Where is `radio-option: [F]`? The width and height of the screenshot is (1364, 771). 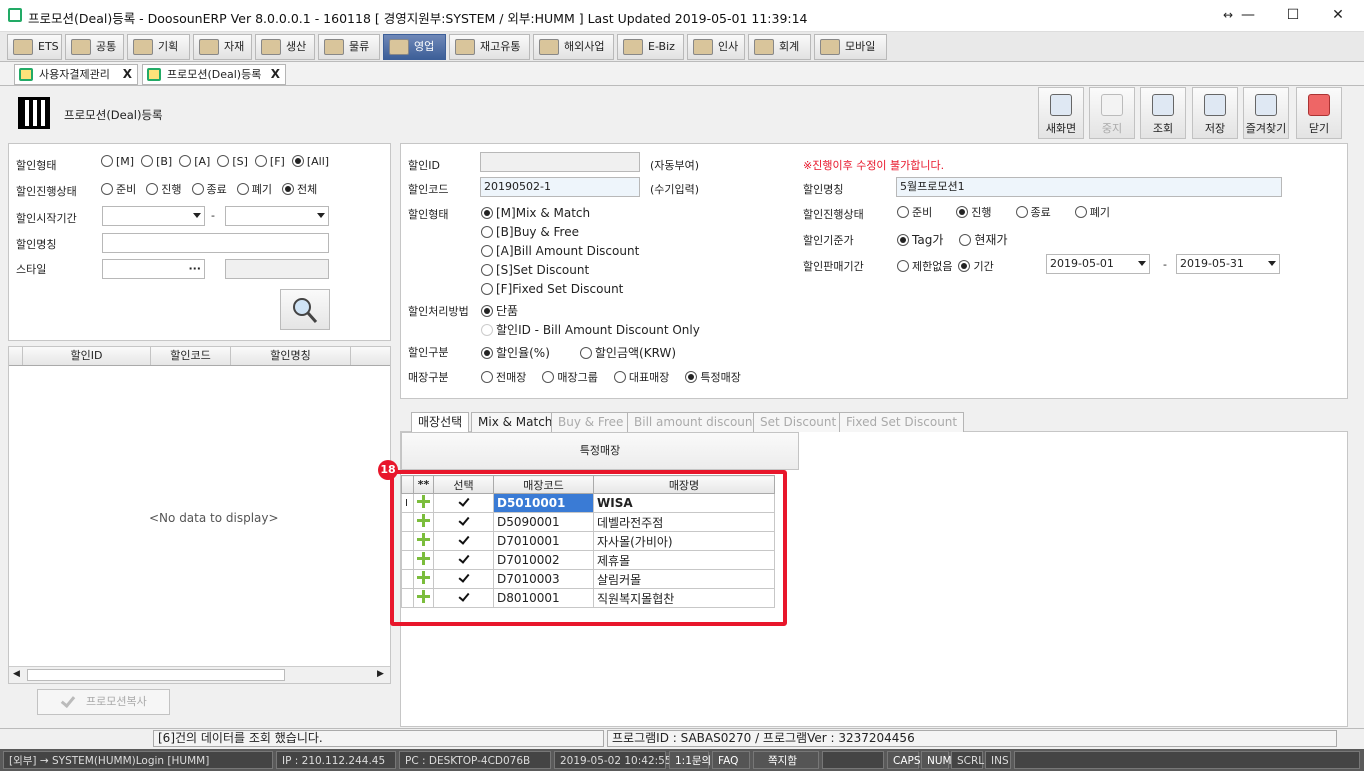
radio-option: [F] is located at coordinates (269, 161).